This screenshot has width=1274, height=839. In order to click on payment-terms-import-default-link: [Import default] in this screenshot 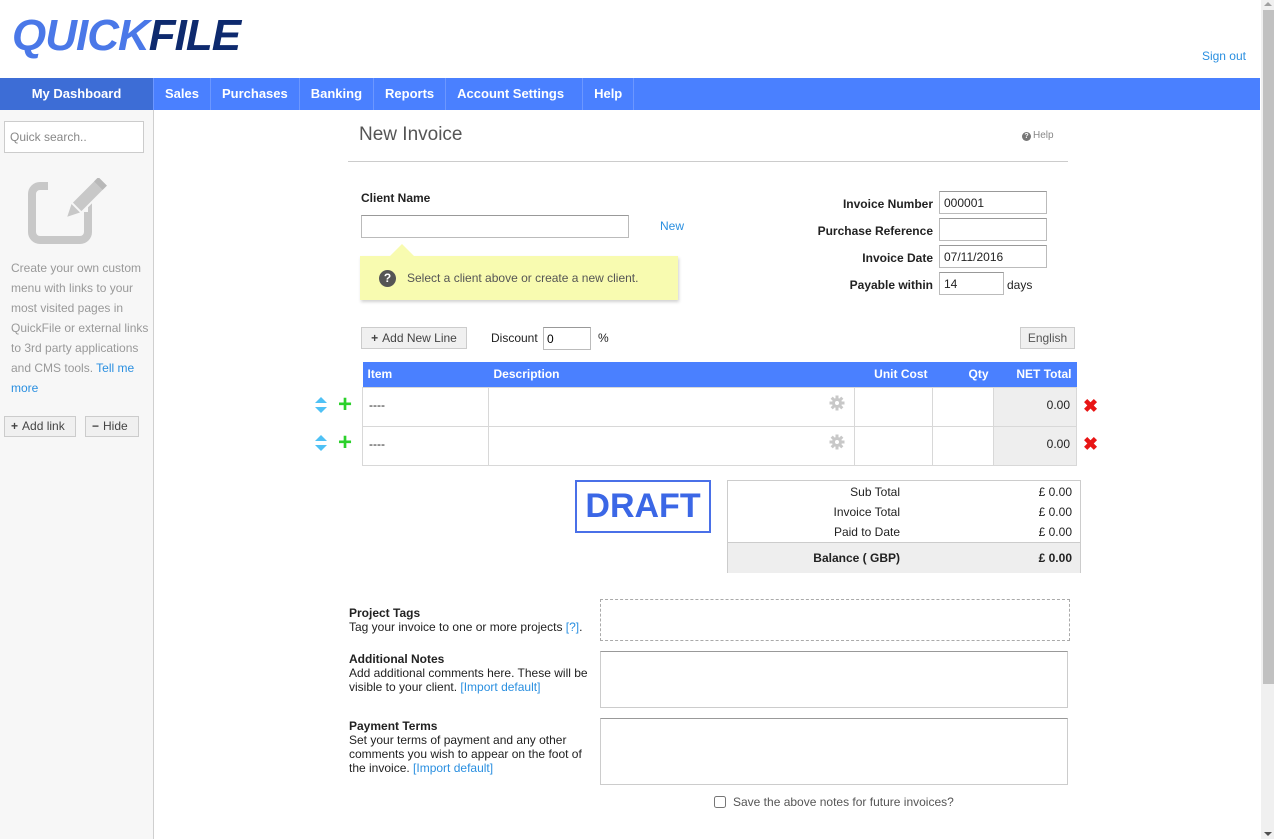, I will do `click(453, 768)`.